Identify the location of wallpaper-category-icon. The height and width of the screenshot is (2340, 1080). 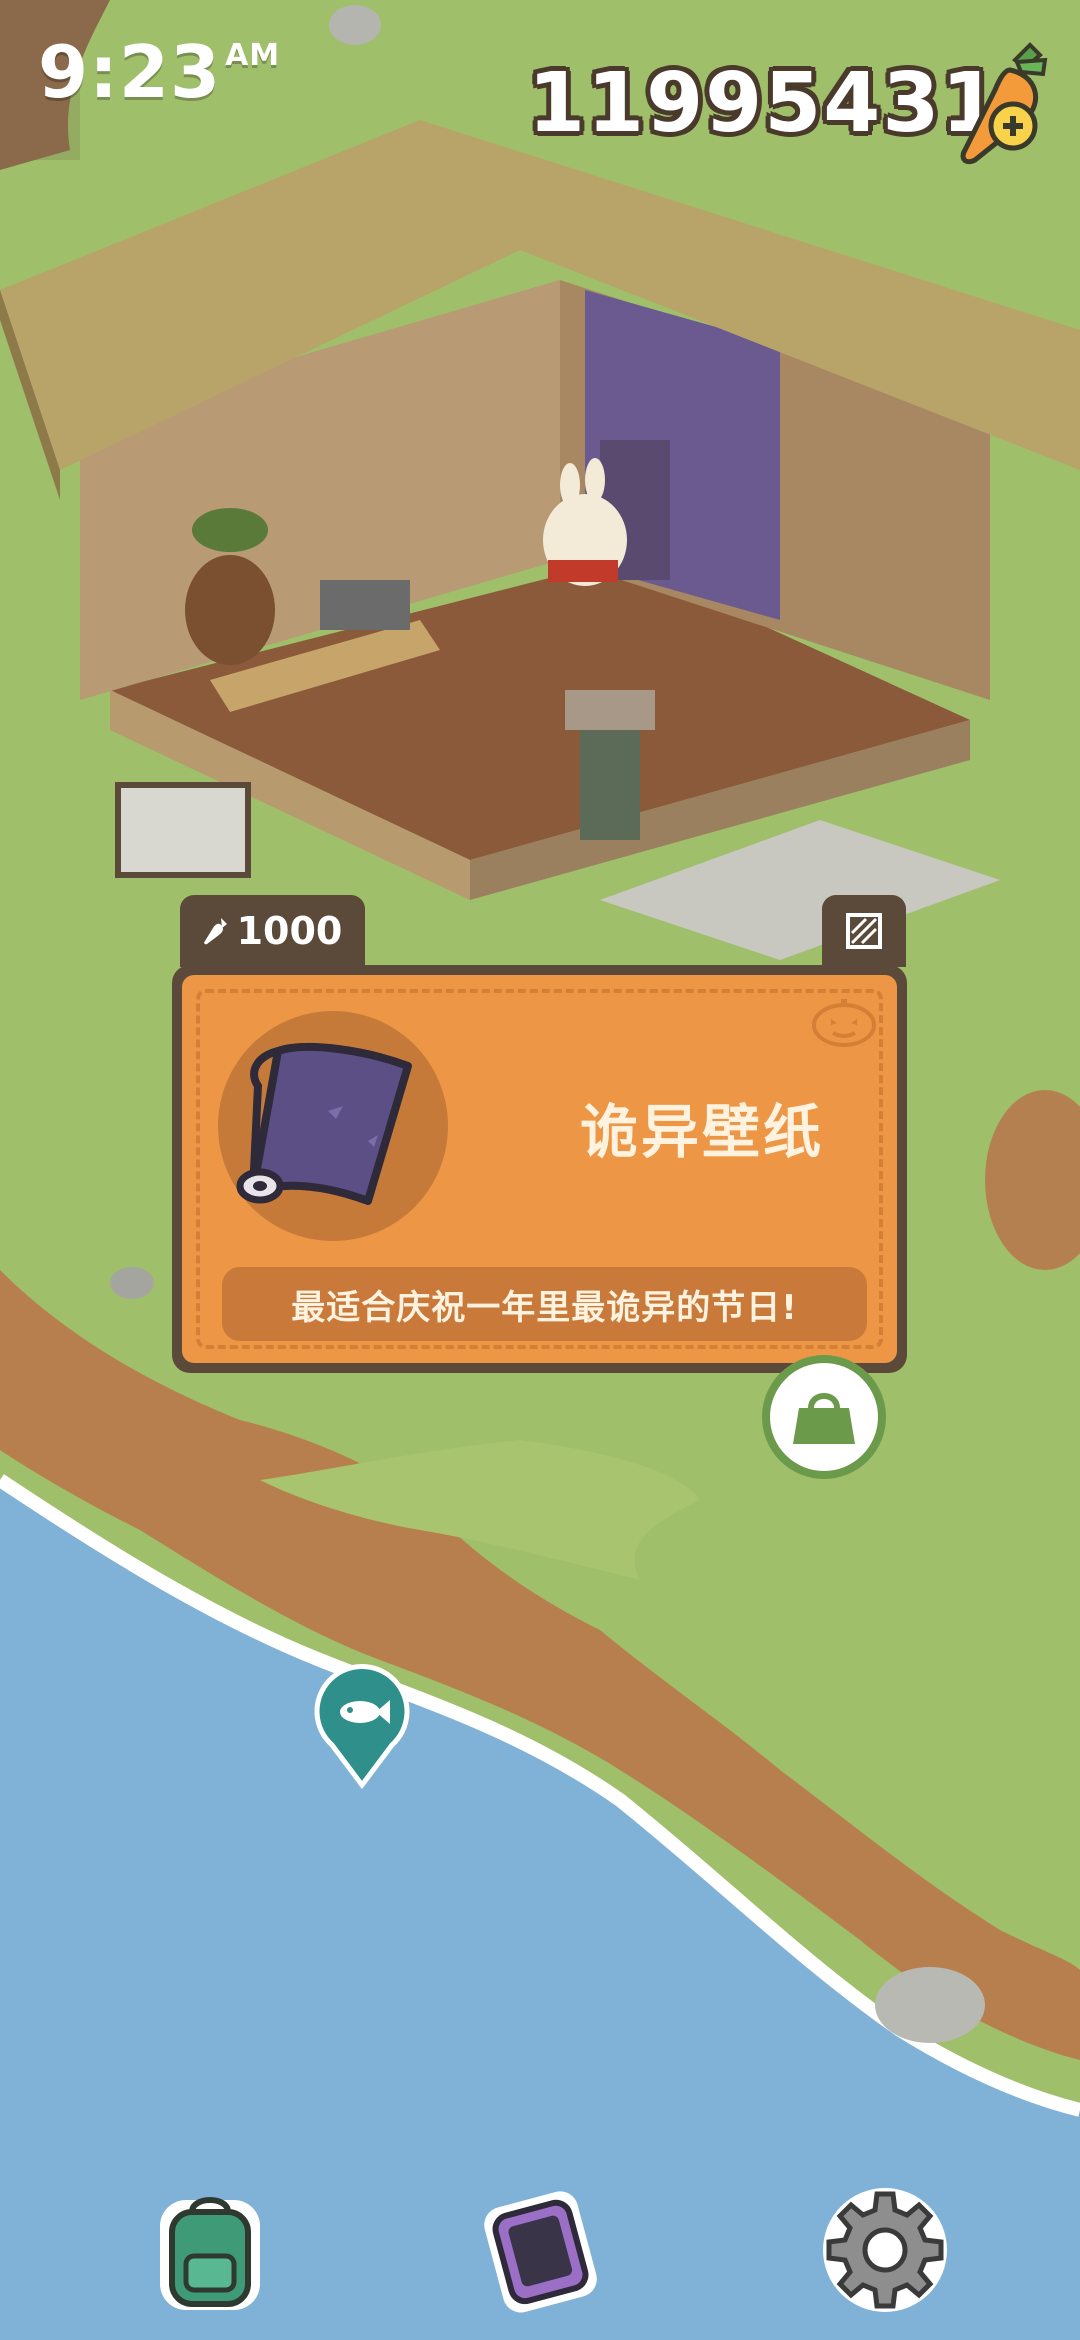
(864, 931).